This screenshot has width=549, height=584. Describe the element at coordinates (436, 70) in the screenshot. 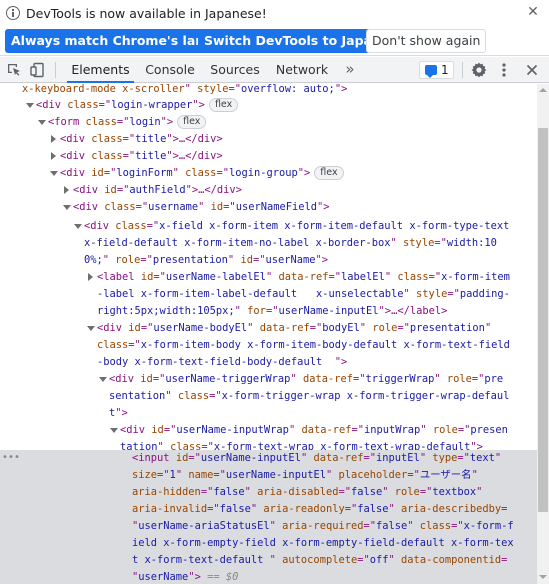

I see `issues-counter-button: 1` at that location.